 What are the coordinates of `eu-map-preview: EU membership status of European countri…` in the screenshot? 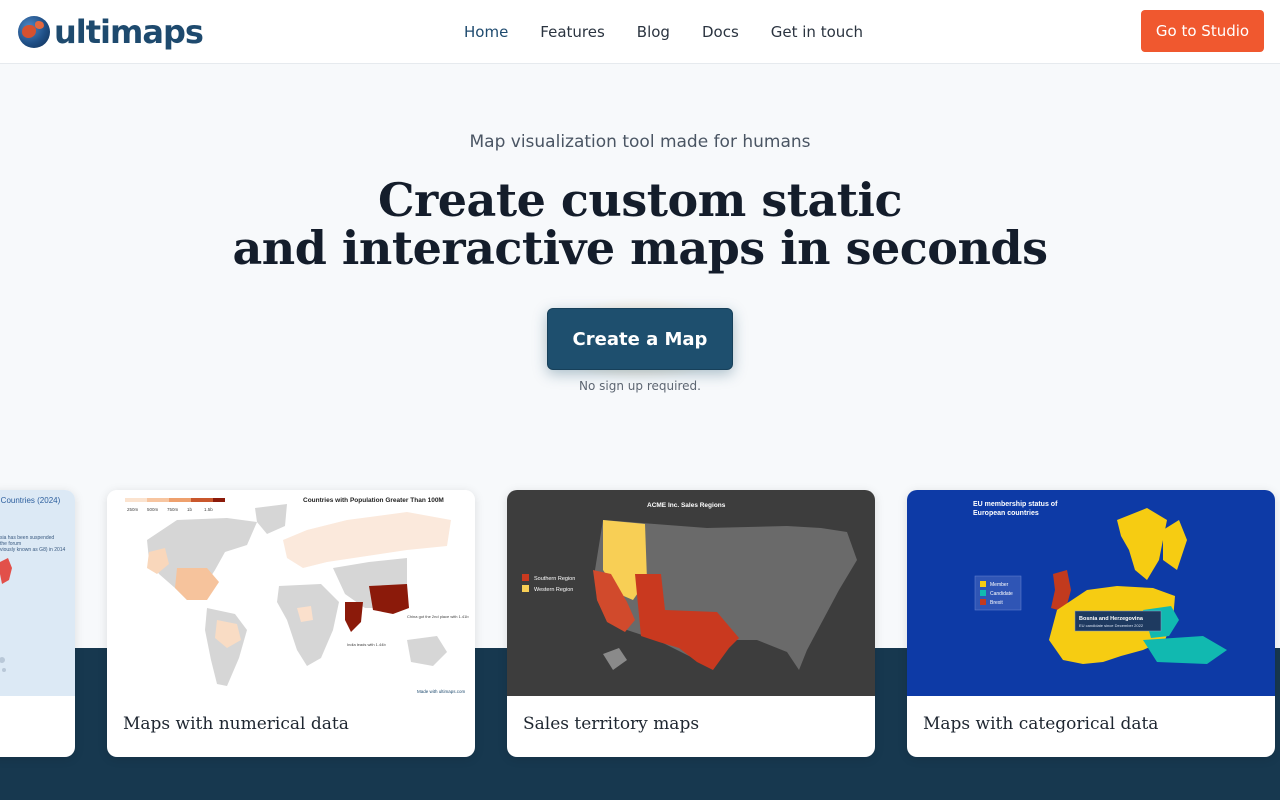 It's located at (1100, 582).